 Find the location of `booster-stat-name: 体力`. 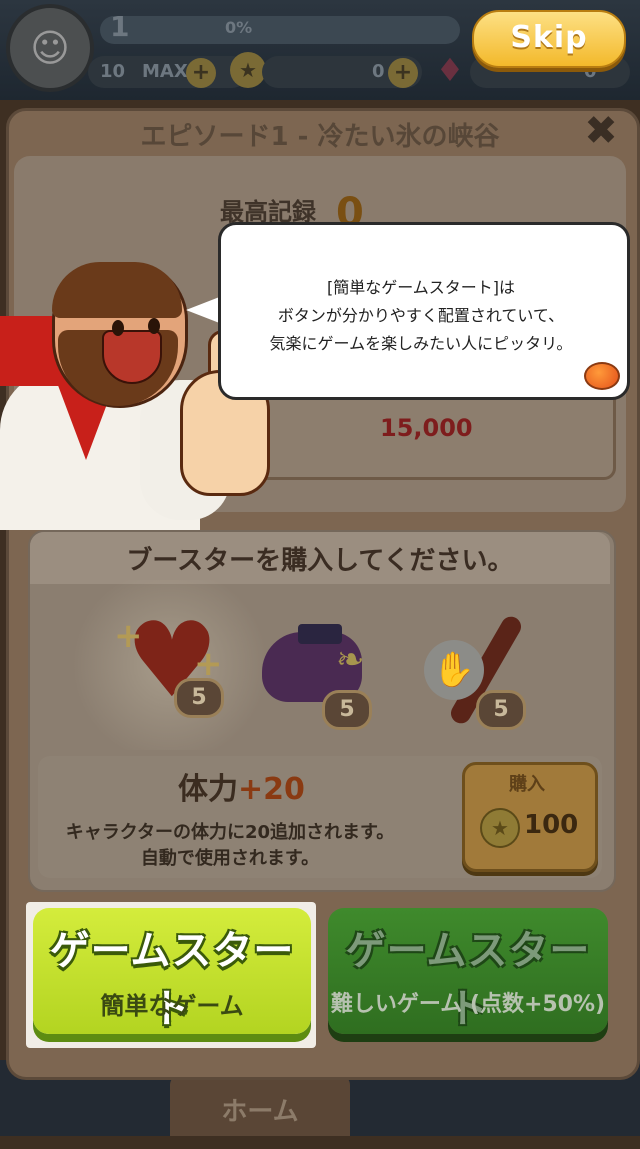

booster-stat-name: 体力 is located at coordinates (208, 789).